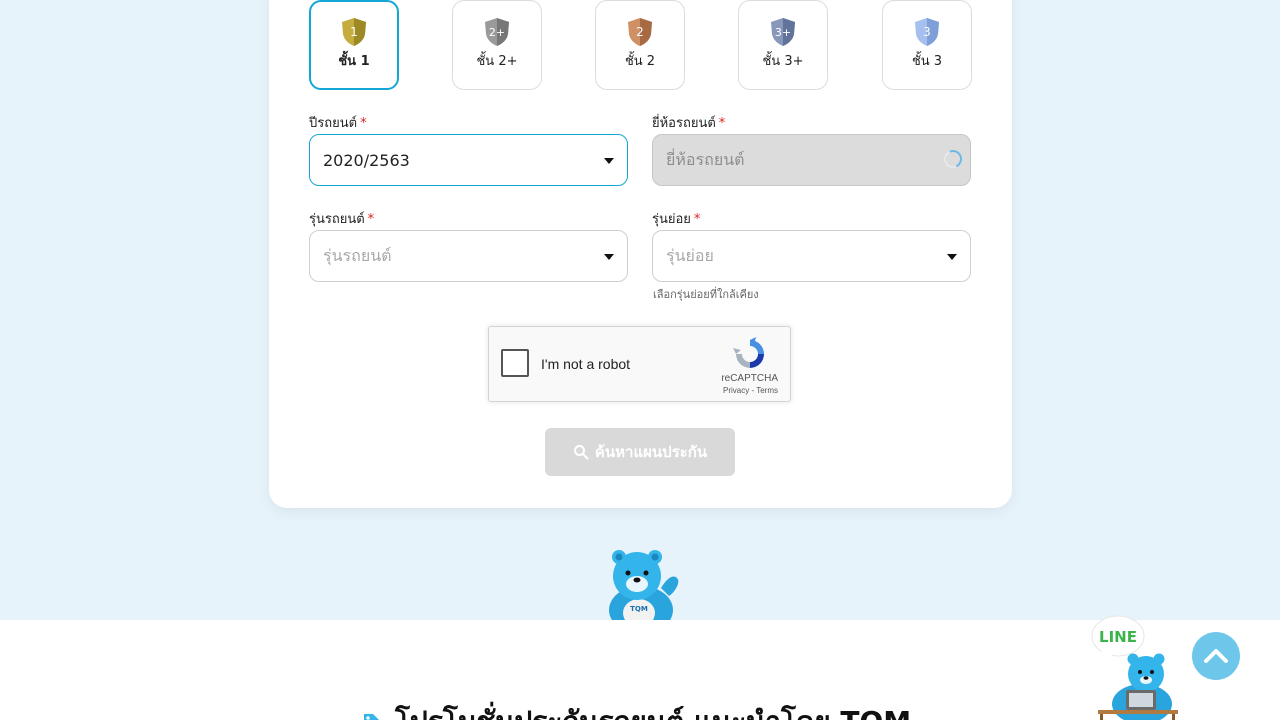 The height and width of the screenshot is (720, 1280). Describe the element at coordinates (639, 609) in the screenshot. I see `svg-text: TQM` at that location.